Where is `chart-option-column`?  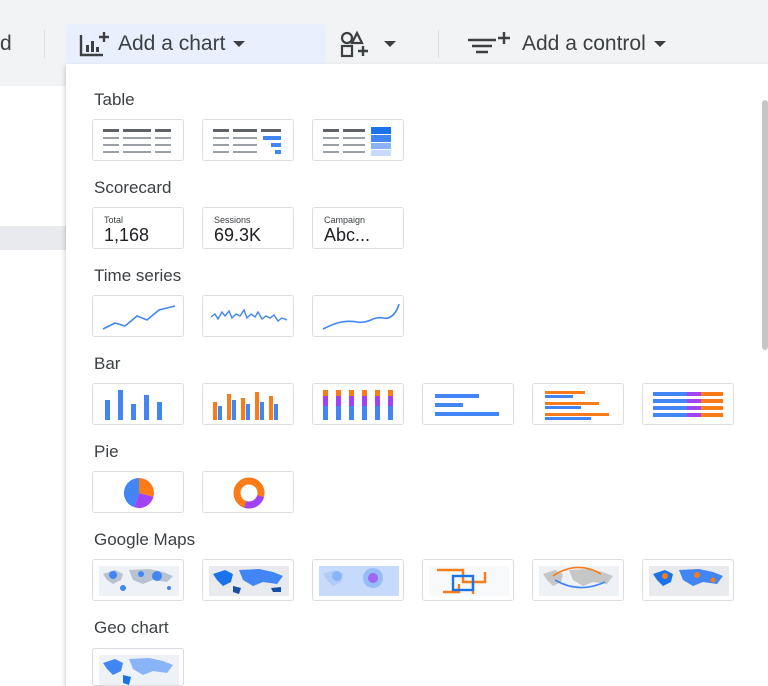 chart-option-column is located at coordinates (138, 404).